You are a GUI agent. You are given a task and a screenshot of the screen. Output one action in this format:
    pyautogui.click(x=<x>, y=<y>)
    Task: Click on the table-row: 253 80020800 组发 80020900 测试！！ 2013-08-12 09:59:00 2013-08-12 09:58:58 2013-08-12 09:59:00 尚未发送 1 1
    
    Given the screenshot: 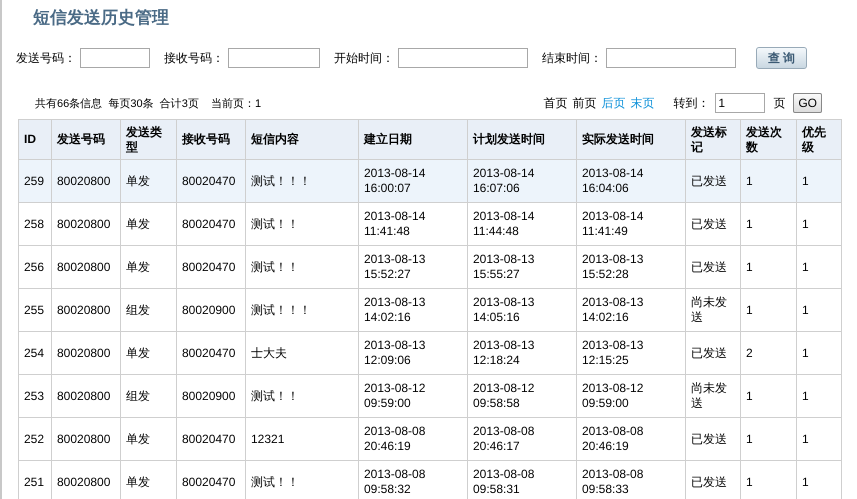 What is the action you would take?
    pyautogui.click(x=430, y=396)
    